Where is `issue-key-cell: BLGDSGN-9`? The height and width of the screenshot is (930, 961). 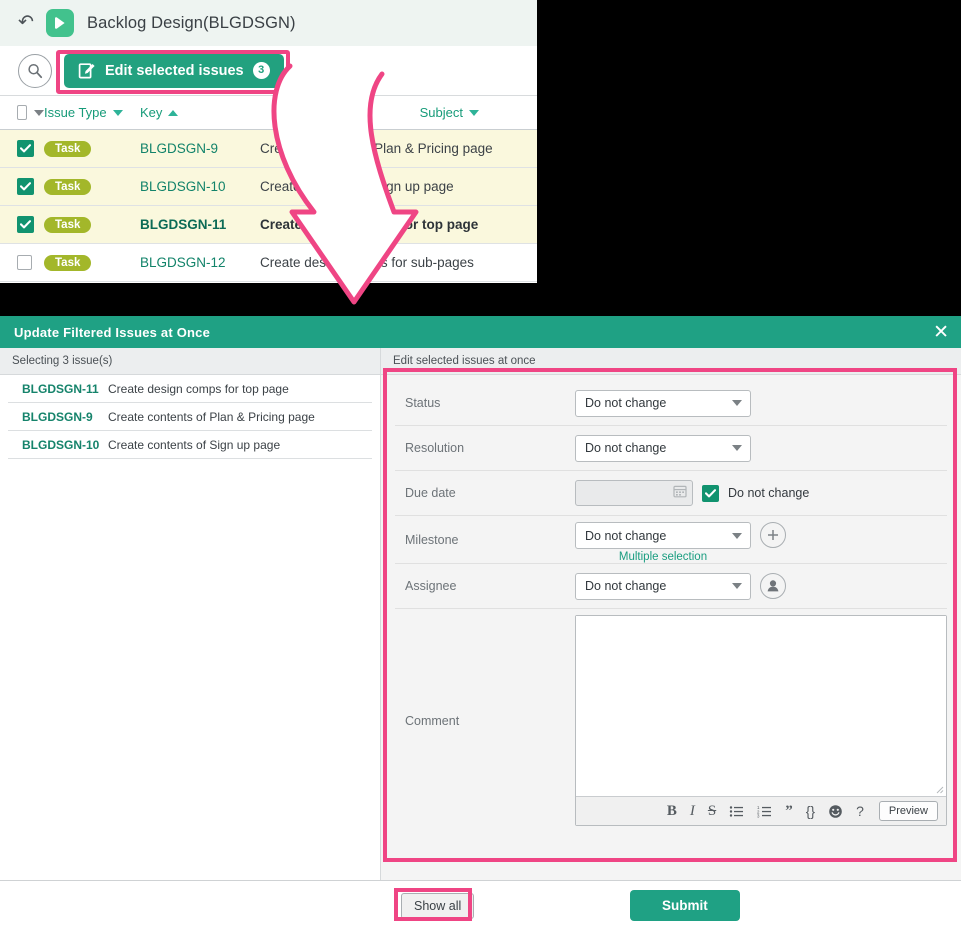 issue-key-cell: BLGDSGN-9 is located at coordinates (200, 148).